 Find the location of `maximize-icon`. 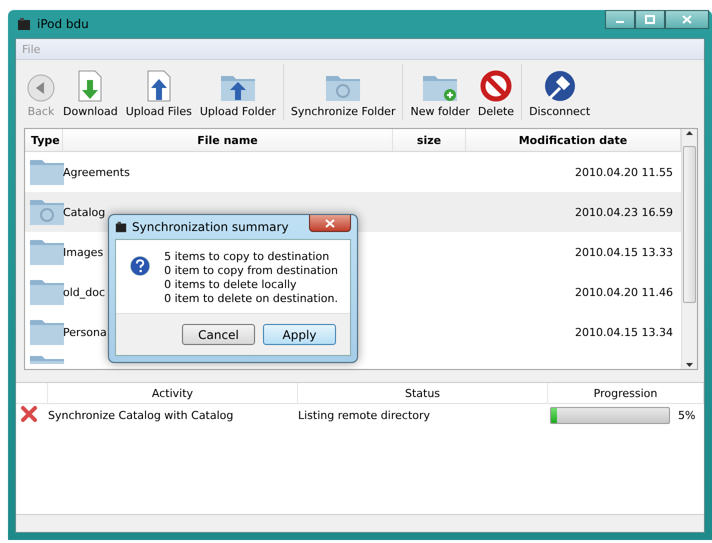

maximize-icon is located at coordinates (650, 19).